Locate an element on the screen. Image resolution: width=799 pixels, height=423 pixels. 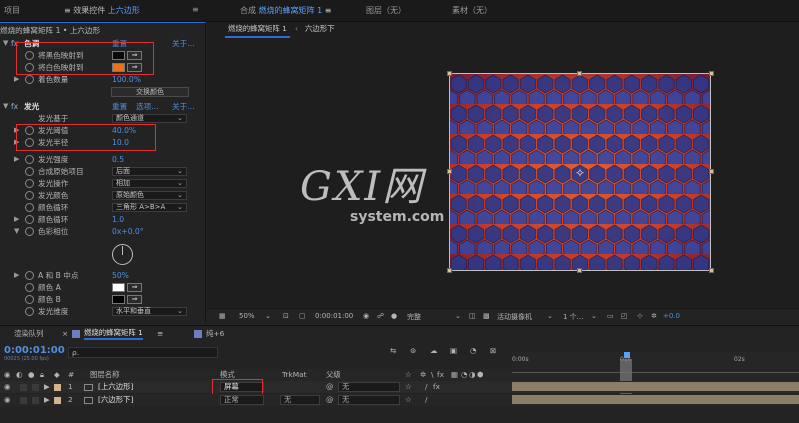
tab-render-queue: 渲染队列 is located at coordinates (29, 334).